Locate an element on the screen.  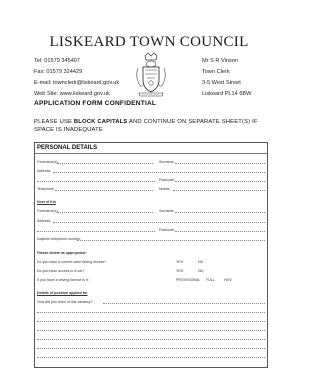
clerk-name: Mr S R Vinson is located at coordinates (220, 61).